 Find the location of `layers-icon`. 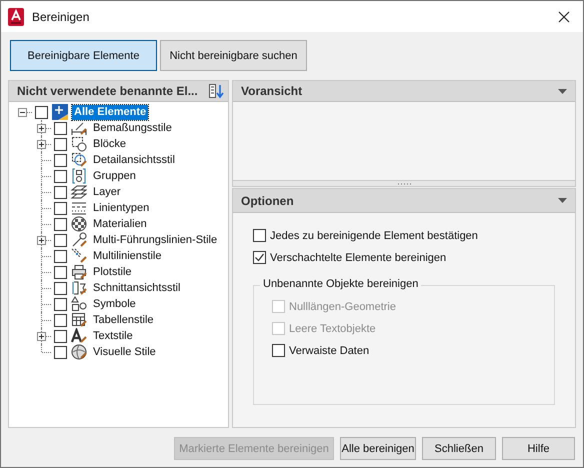

layers-icon is located at coordinates (79, 192).